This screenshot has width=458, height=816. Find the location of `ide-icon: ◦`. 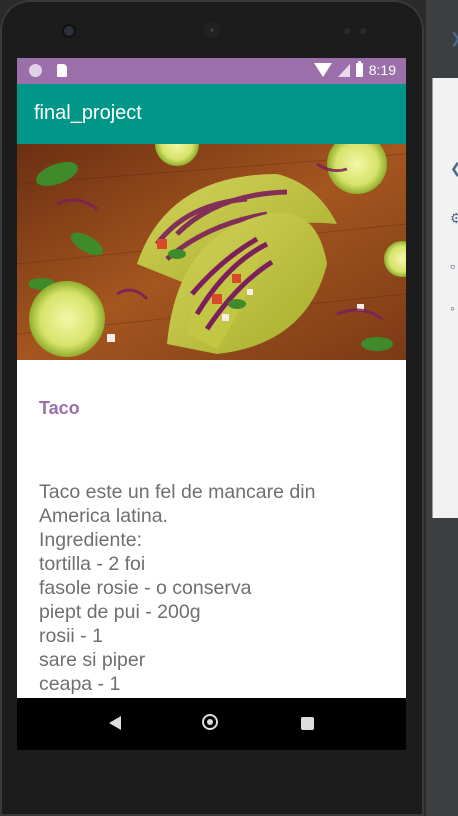

ide-icon: ◦ is located at coordinates (452, 308).